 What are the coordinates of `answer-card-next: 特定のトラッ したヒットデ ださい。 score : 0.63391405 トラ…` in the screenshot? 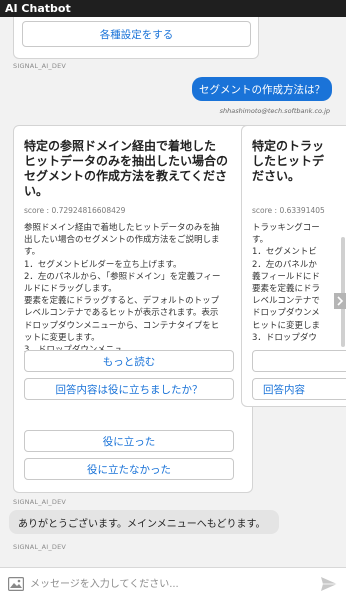 It's located at (293, 266).